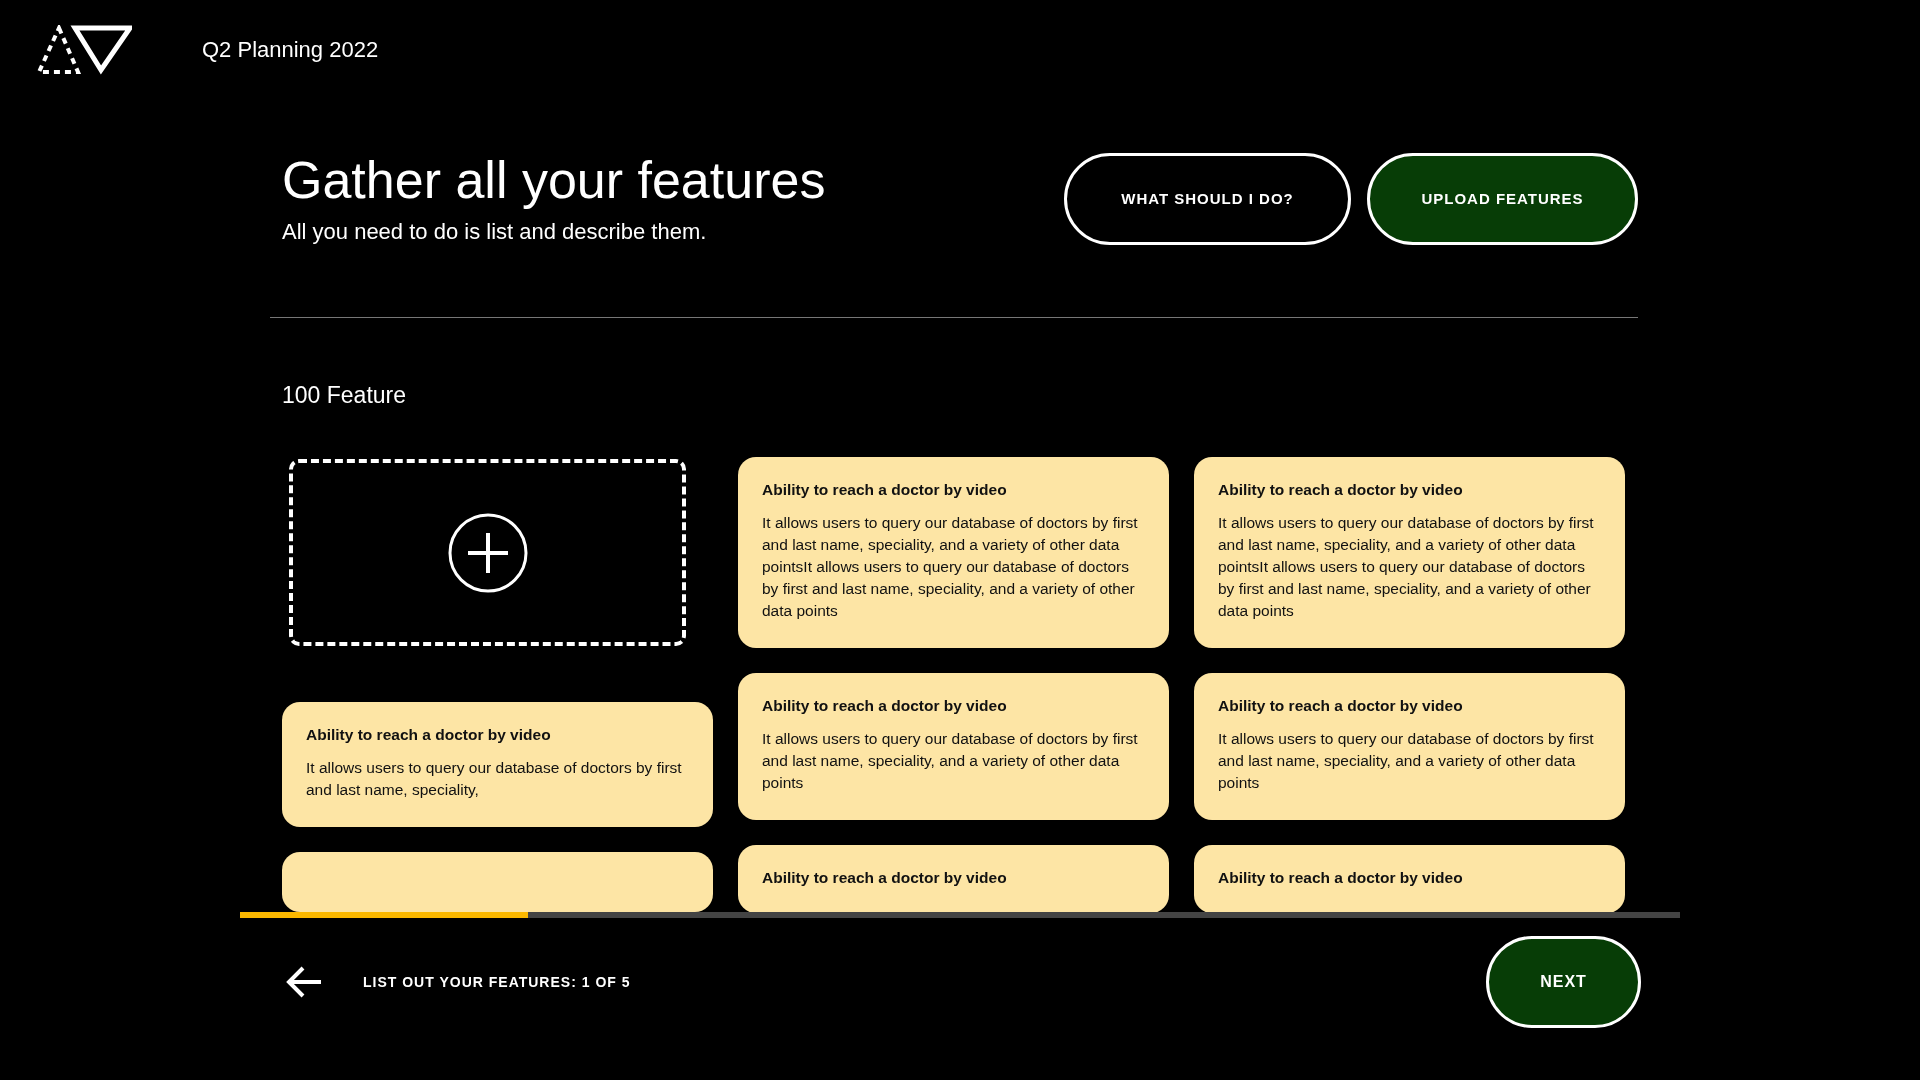 This screenshot has height=1080, width=1920. Describe the element at coordinates (497, 982) in the screenshot. I see `step-label: LIST OUT YOUR FEATURES: 1 OF 5` at that location.